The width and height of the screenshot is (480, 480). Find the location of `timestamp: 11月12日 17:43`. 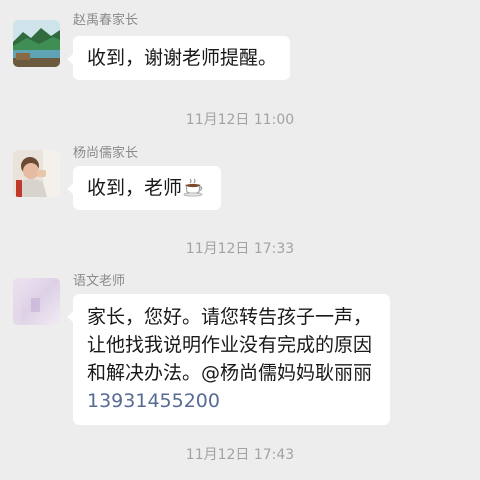

timestamp: 11月12日 17:43 is located at coordinates (240, 455).